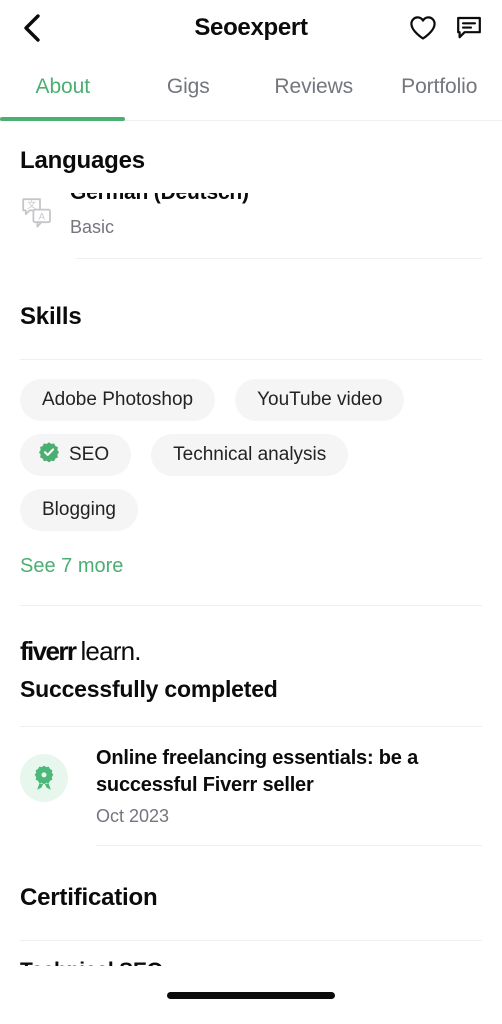  Describe the element at coordinates (133, 816) in the screenshot. I see `course-date: Oct 2023` at that location.